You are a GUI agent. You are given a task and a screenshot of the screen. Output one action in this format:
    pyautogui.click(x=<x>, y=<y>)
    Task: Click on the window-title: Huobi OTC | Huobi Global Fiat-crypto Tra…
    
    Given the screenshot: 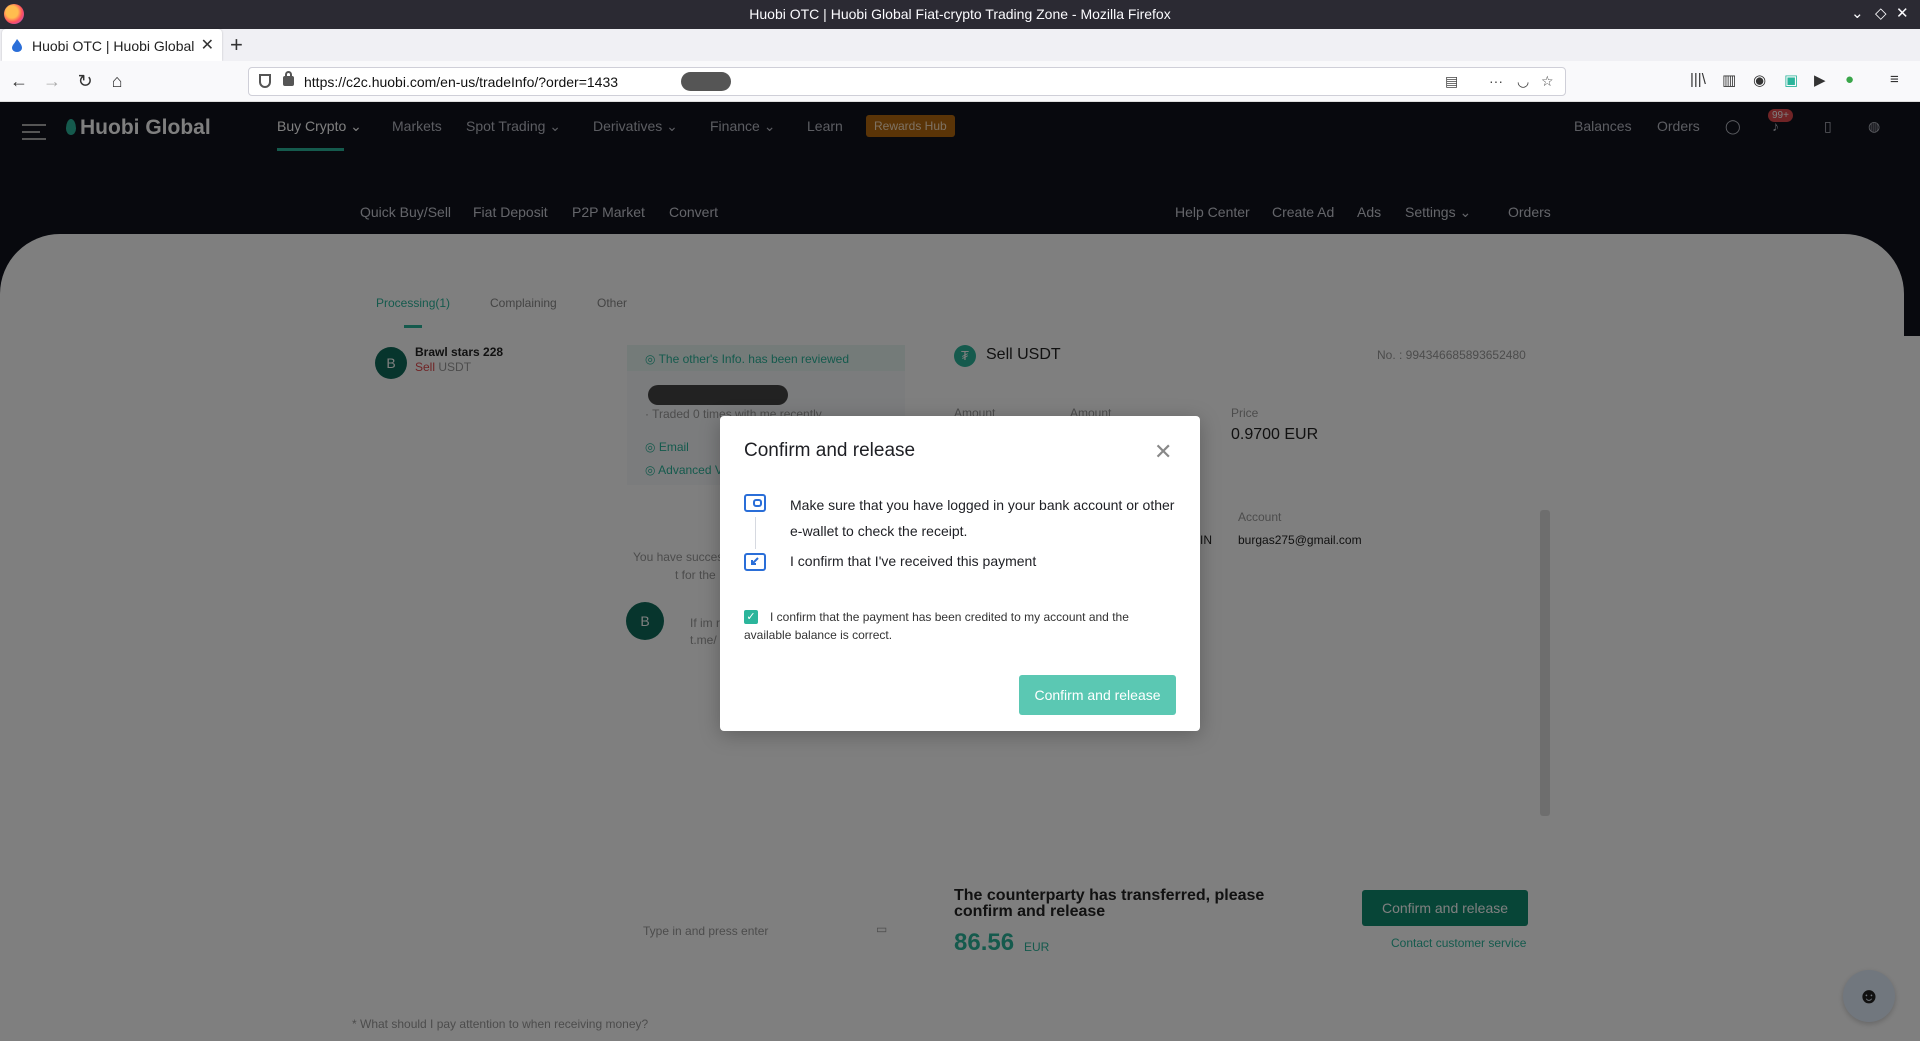 What is the action you would take?
    pyautogui.click(x=960, y=14)
    